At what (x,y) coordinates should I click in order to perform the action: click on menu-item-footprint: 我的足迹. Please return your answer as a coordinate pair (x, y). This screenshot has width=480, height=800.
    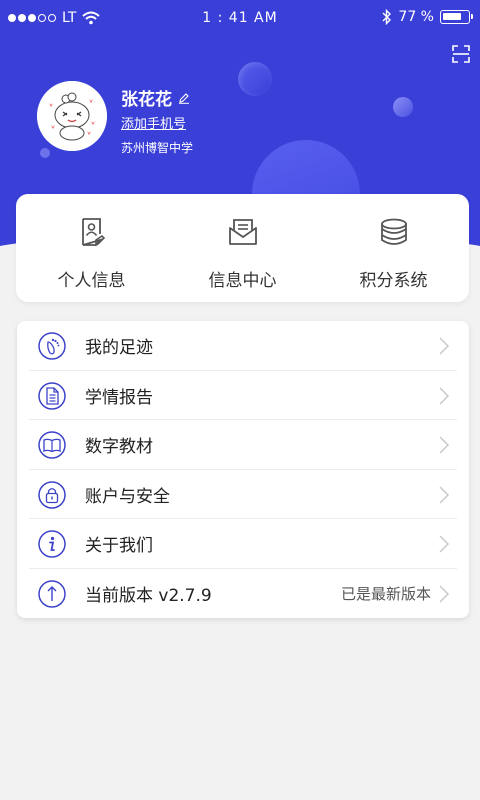
    Looking at the image, I should click on (243, 346).